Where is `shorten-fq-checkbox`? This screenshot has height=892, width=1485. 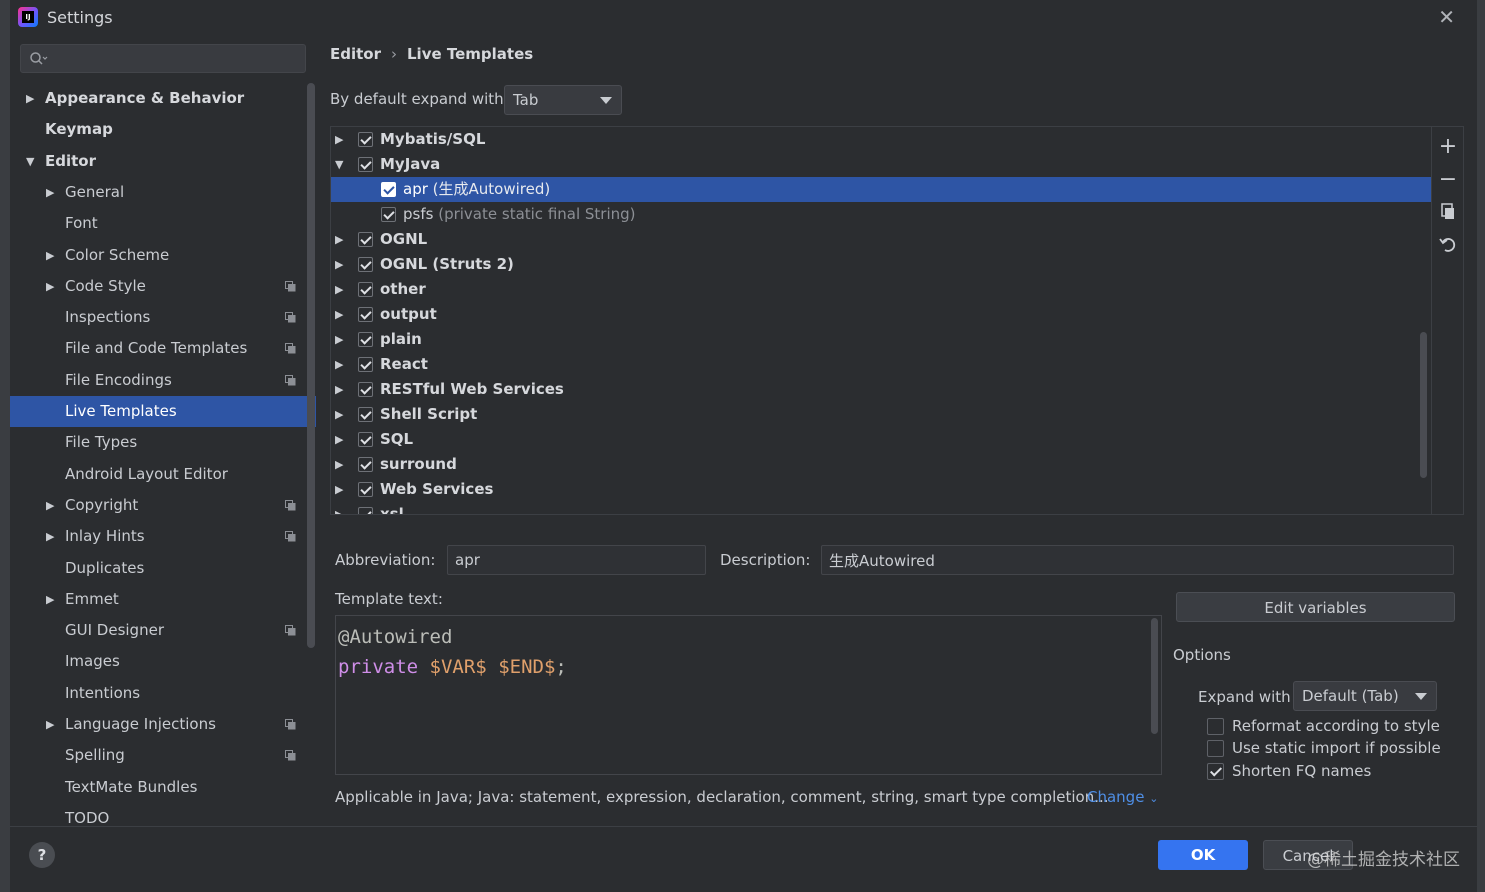 shorten-fq-checkbox is located at coordinates (1215, 771).